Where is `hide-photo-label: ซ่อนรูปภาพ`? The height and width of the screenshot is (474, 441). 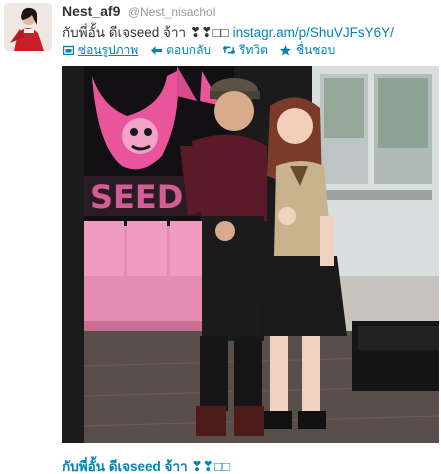
hide-photo-label: ซ่อนรูปภาพ is located at coordinates (108, 49).